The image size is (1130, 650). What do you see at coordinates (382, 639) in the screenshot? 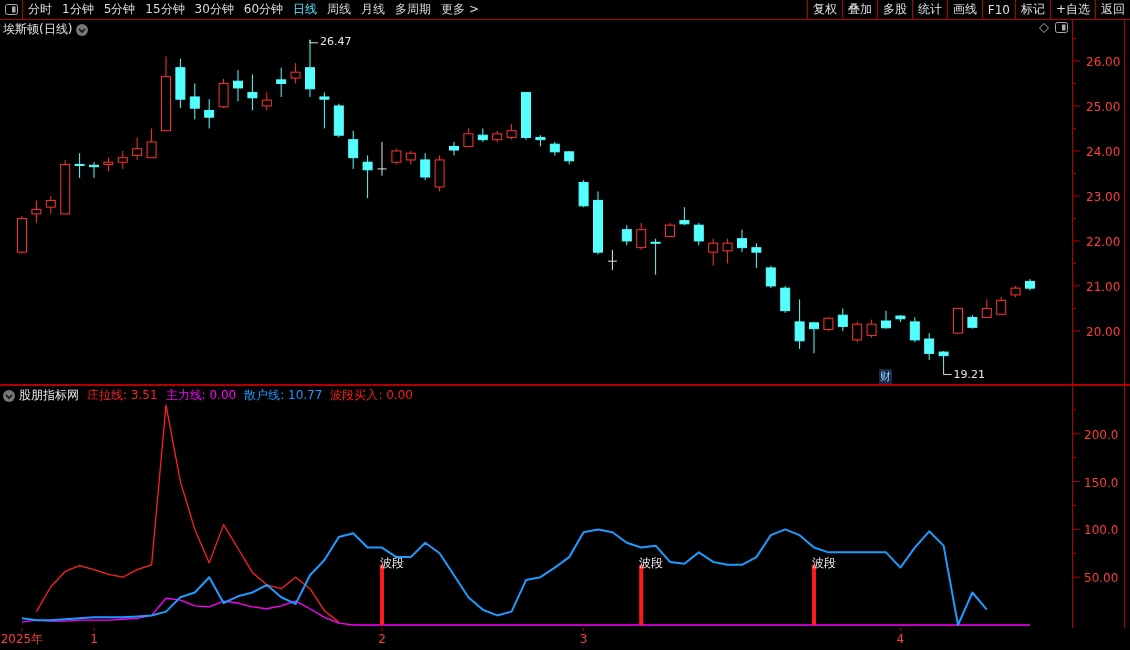
I see `axis-label: 2` at bounding box center [382, 639].